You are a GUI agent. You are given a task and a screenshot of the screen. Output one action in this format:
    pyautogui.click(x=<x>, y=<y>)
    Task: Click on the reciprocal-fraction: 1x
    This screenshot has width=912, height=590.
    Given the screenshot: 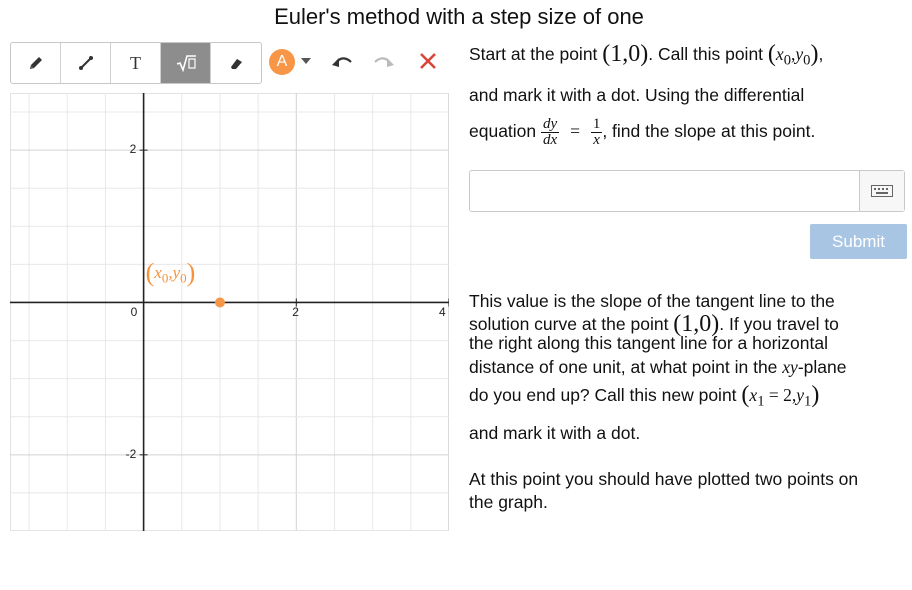 What is the action you would take?
    pyautogui.click(x=596, y=132)
    